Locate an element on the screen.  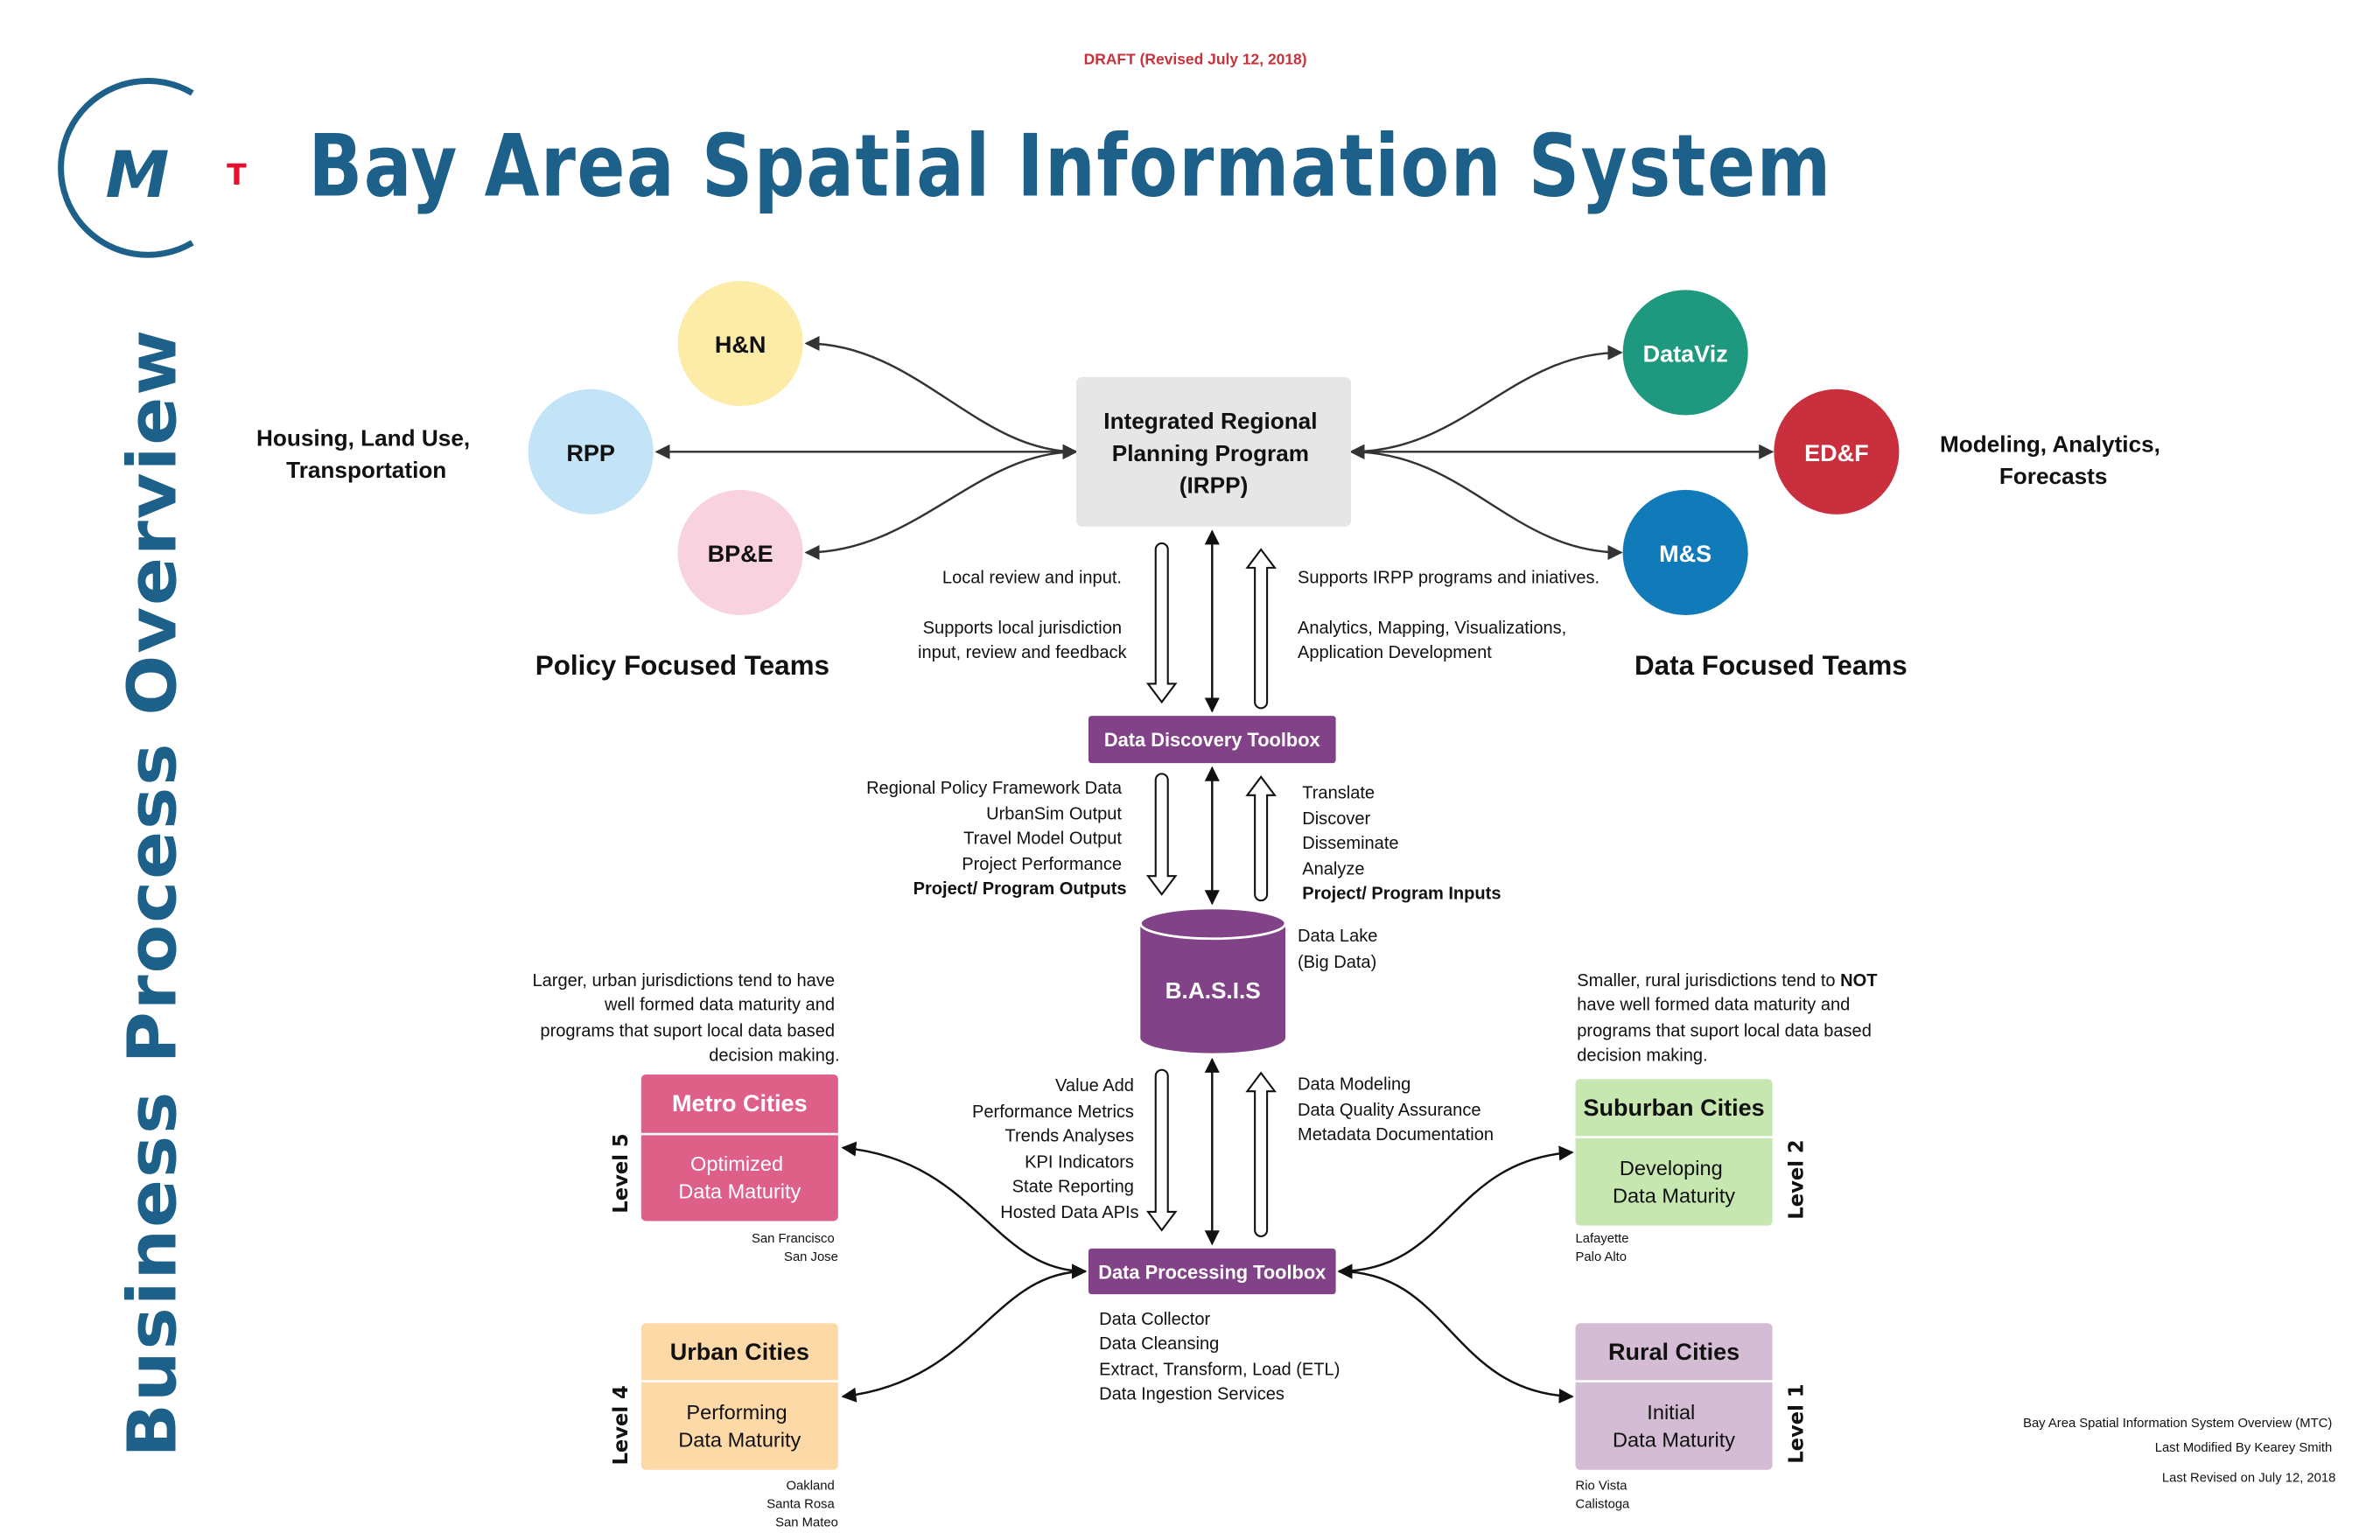
data-processing-toolbox: Data Processing Toolbox is located at coordinates (1212, 1271).